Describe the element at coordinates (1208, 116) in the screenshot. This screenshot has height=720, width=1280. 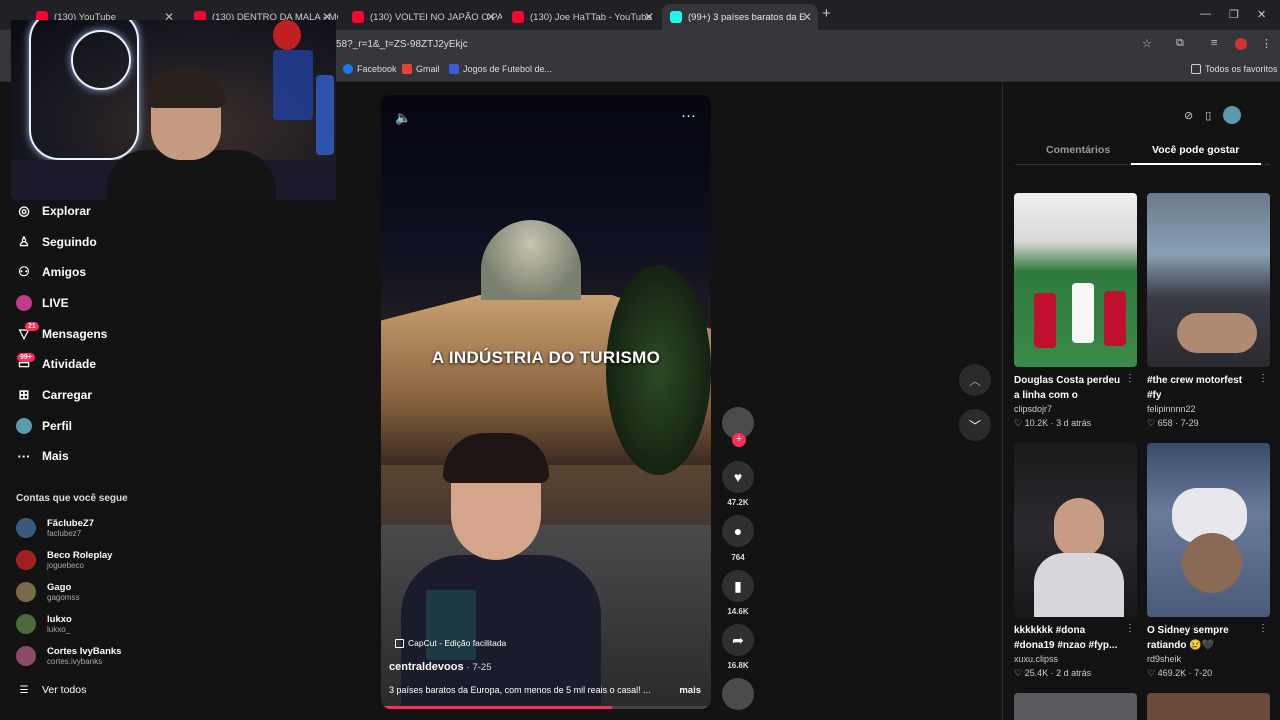
I see `phone-icon: ▯` at that location.